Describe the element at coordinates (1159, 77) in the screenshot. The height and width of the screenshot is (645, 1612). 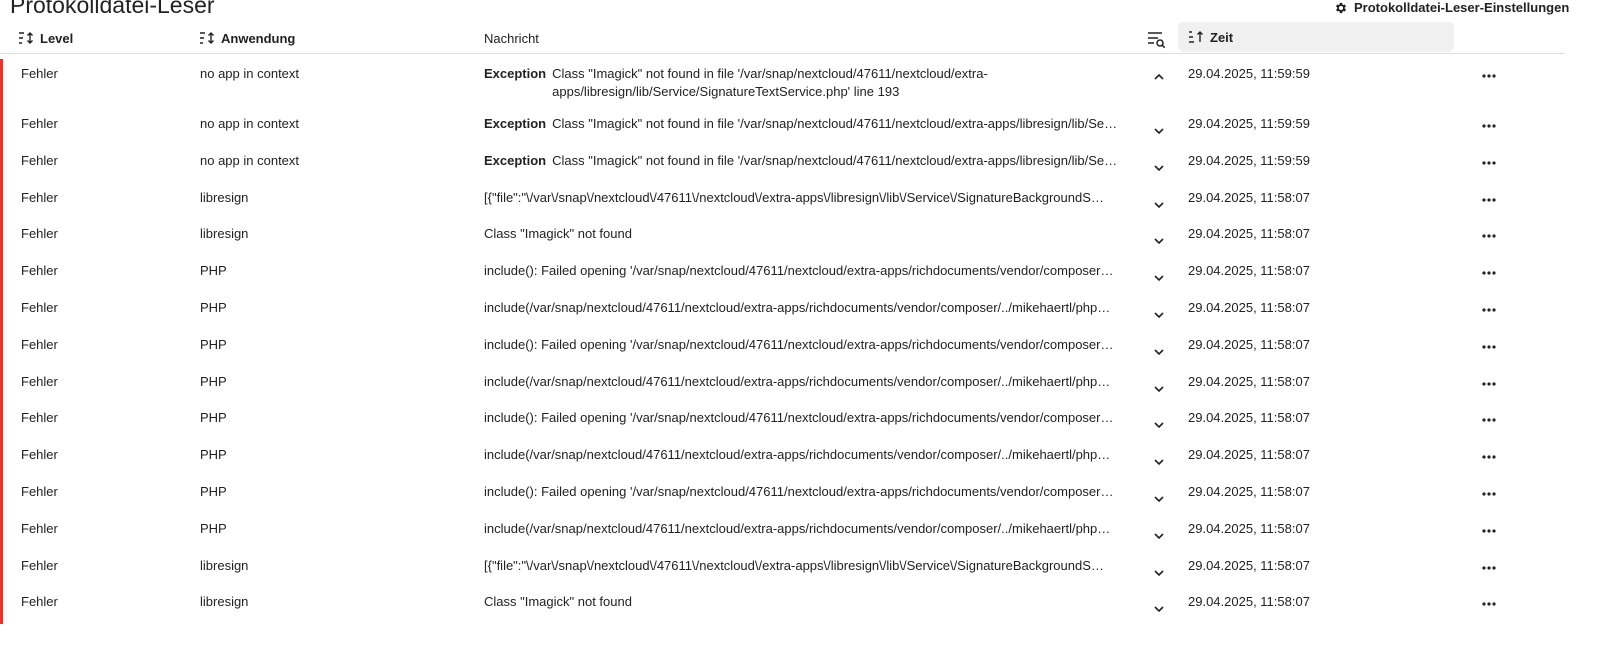
I see `chevron-up-icon` at that location.